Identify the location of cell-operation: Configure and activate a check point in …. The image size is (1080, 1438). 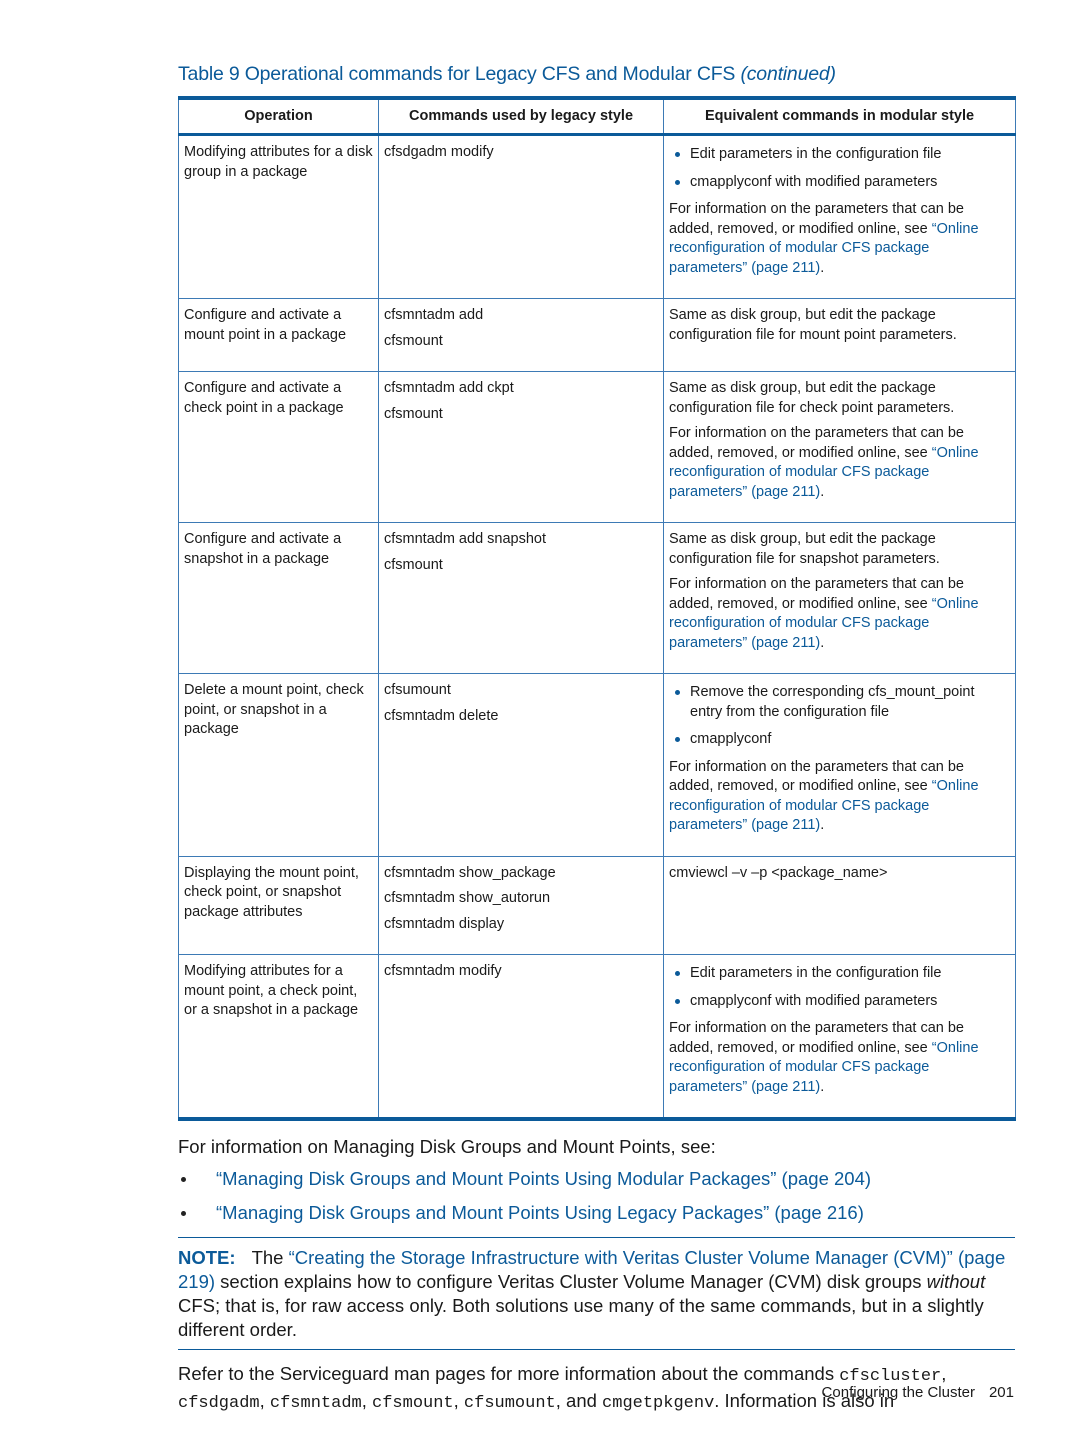
(278, 447).